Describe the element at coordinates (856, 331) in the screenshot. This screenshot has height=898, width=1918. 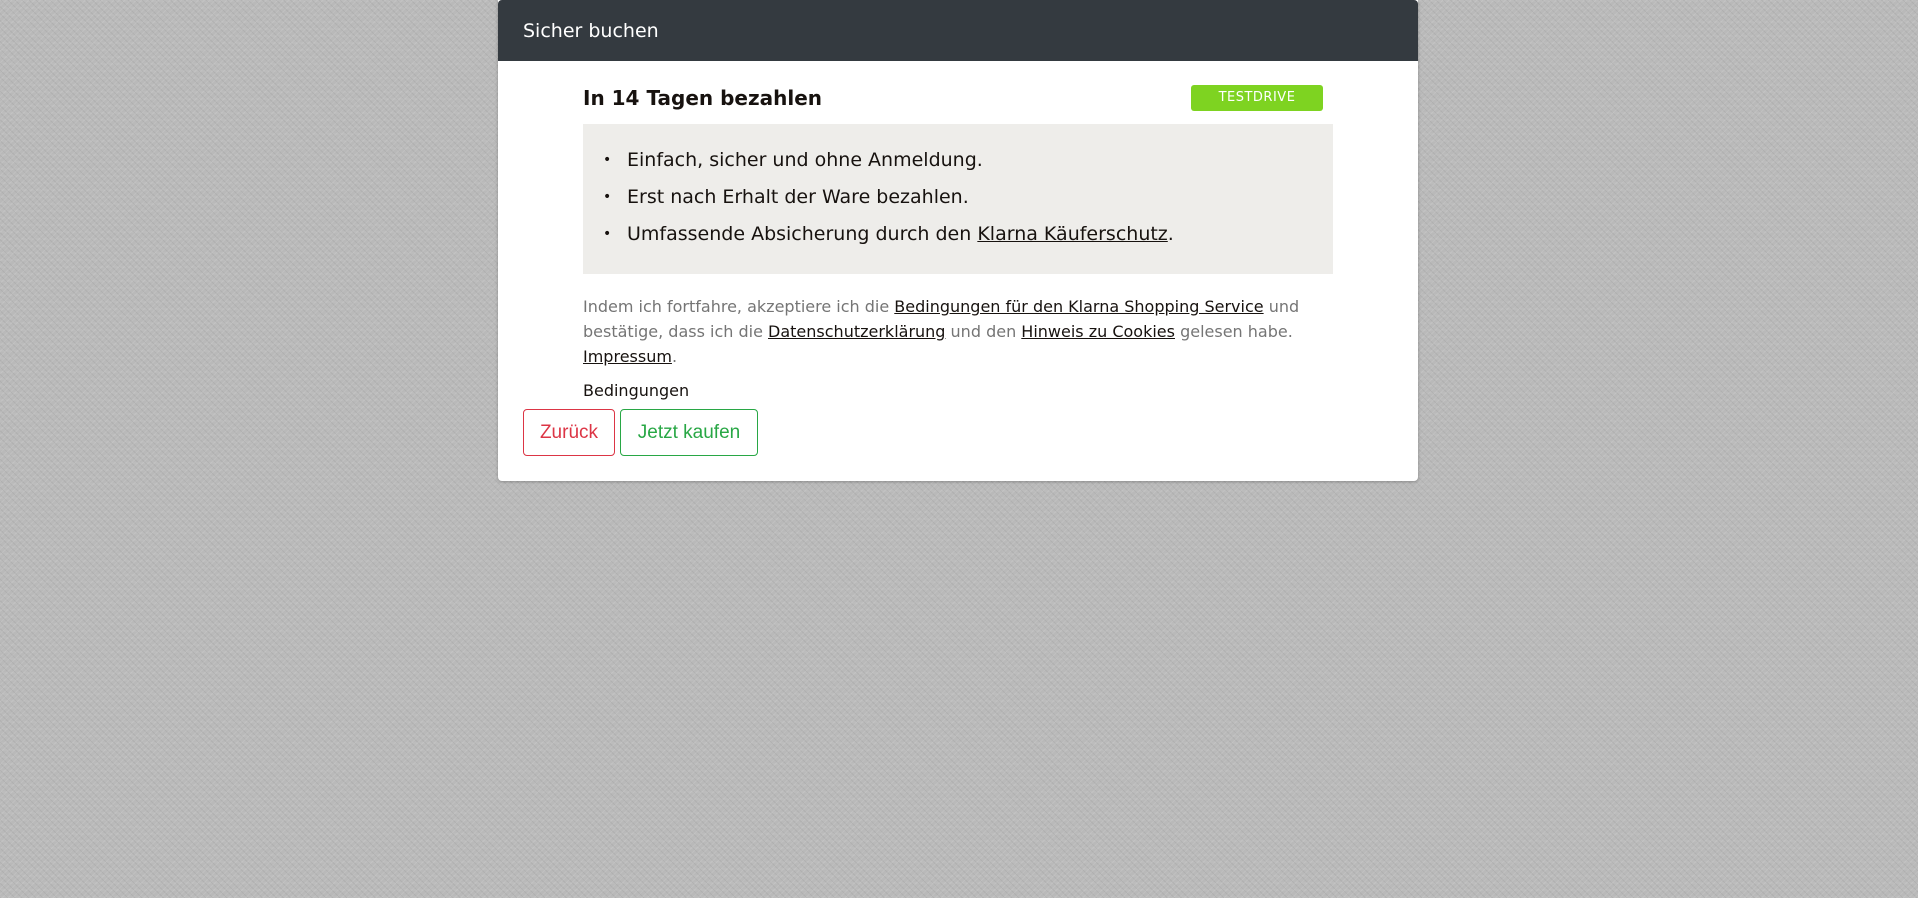
I see `privacy-policy-link: Datenschutzerklärung` at that location.